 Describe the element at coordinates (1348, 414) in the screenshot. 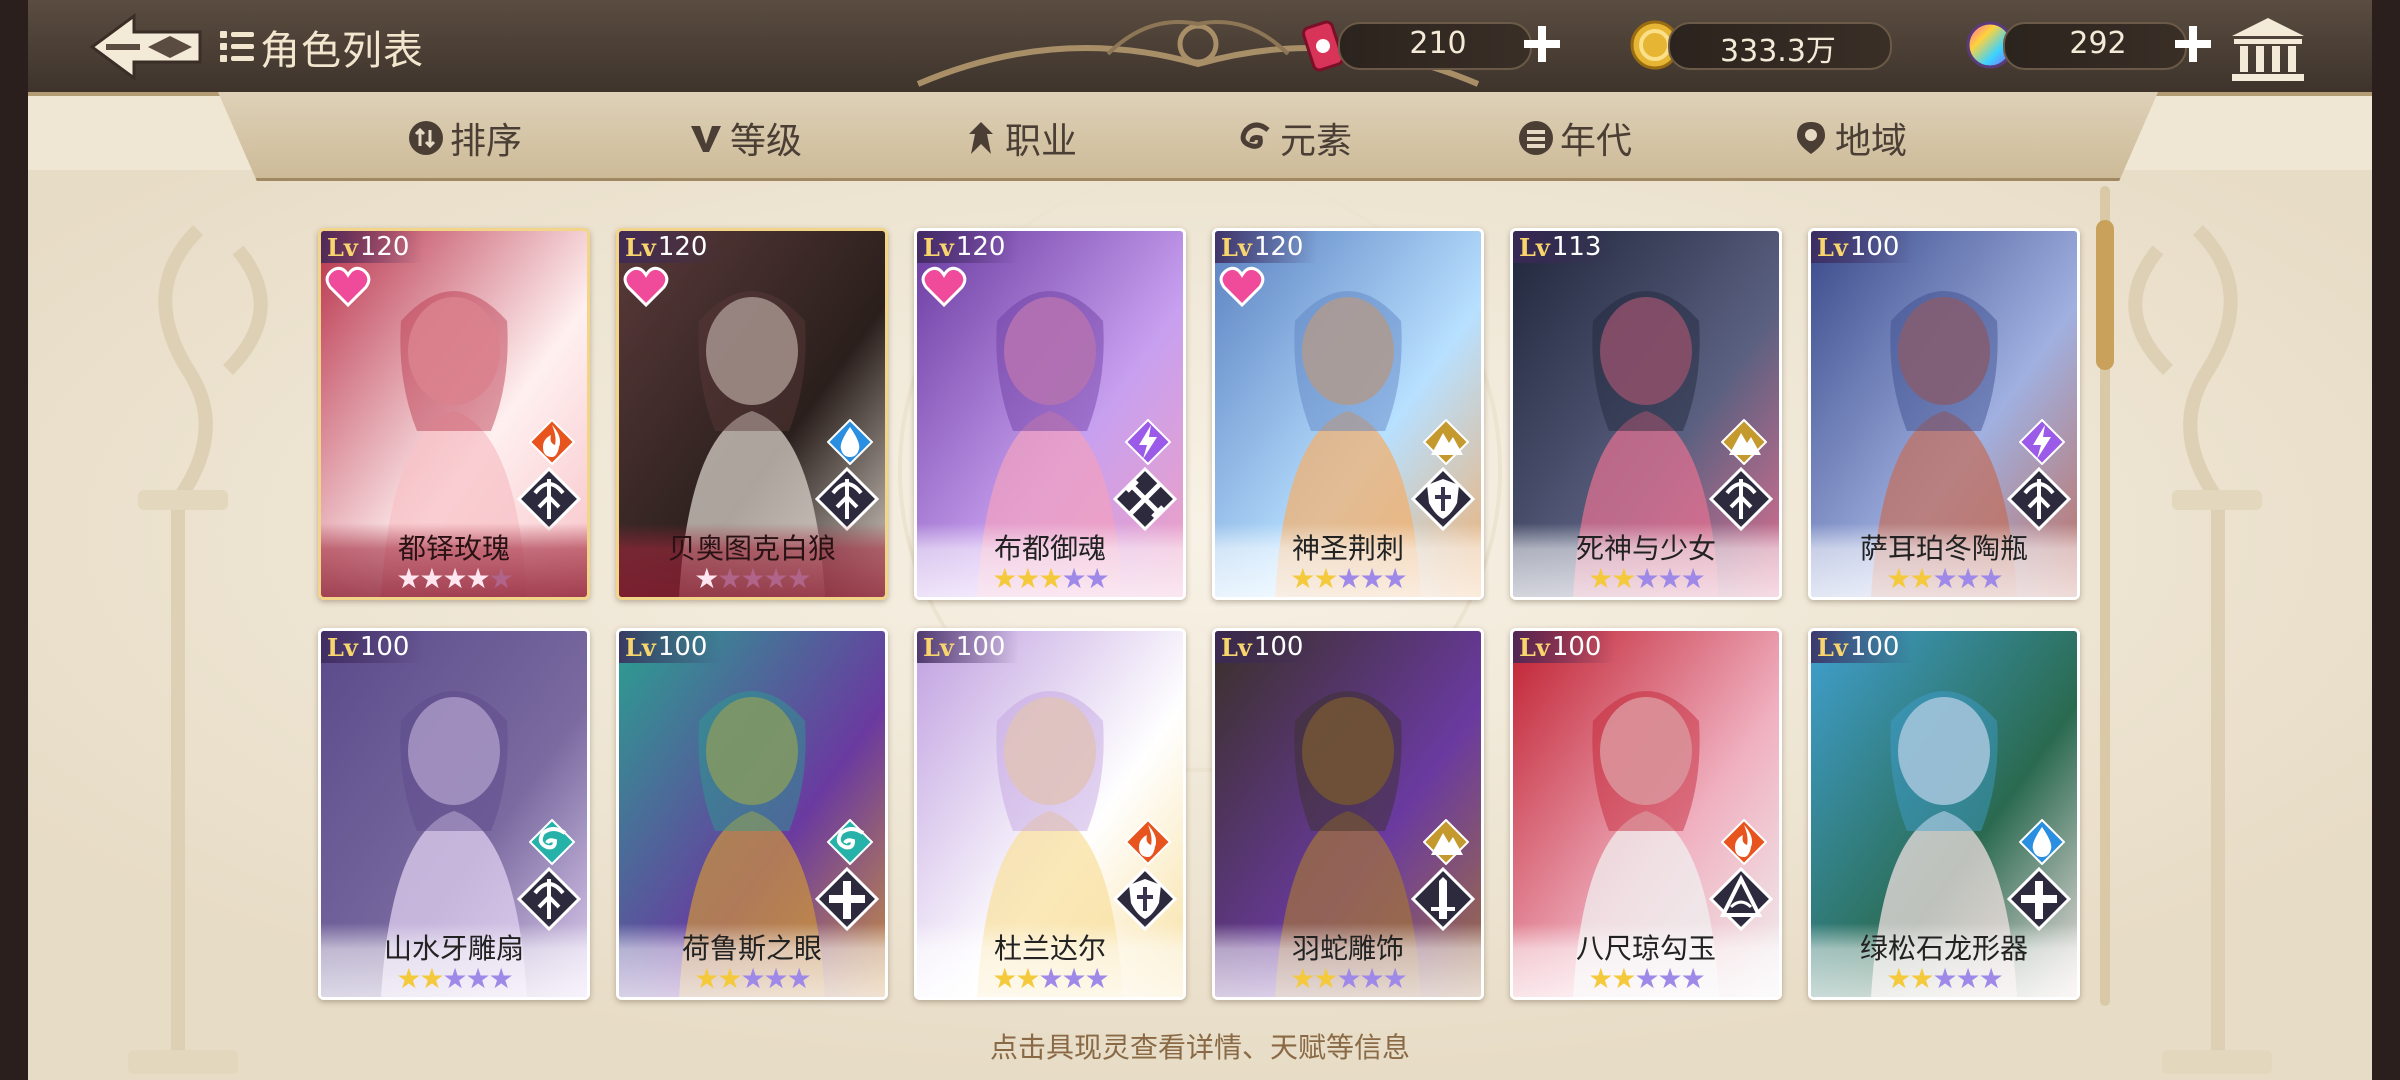

I see `character-card: Lv 120 神圣荆刺 ★★★★★` at that location.